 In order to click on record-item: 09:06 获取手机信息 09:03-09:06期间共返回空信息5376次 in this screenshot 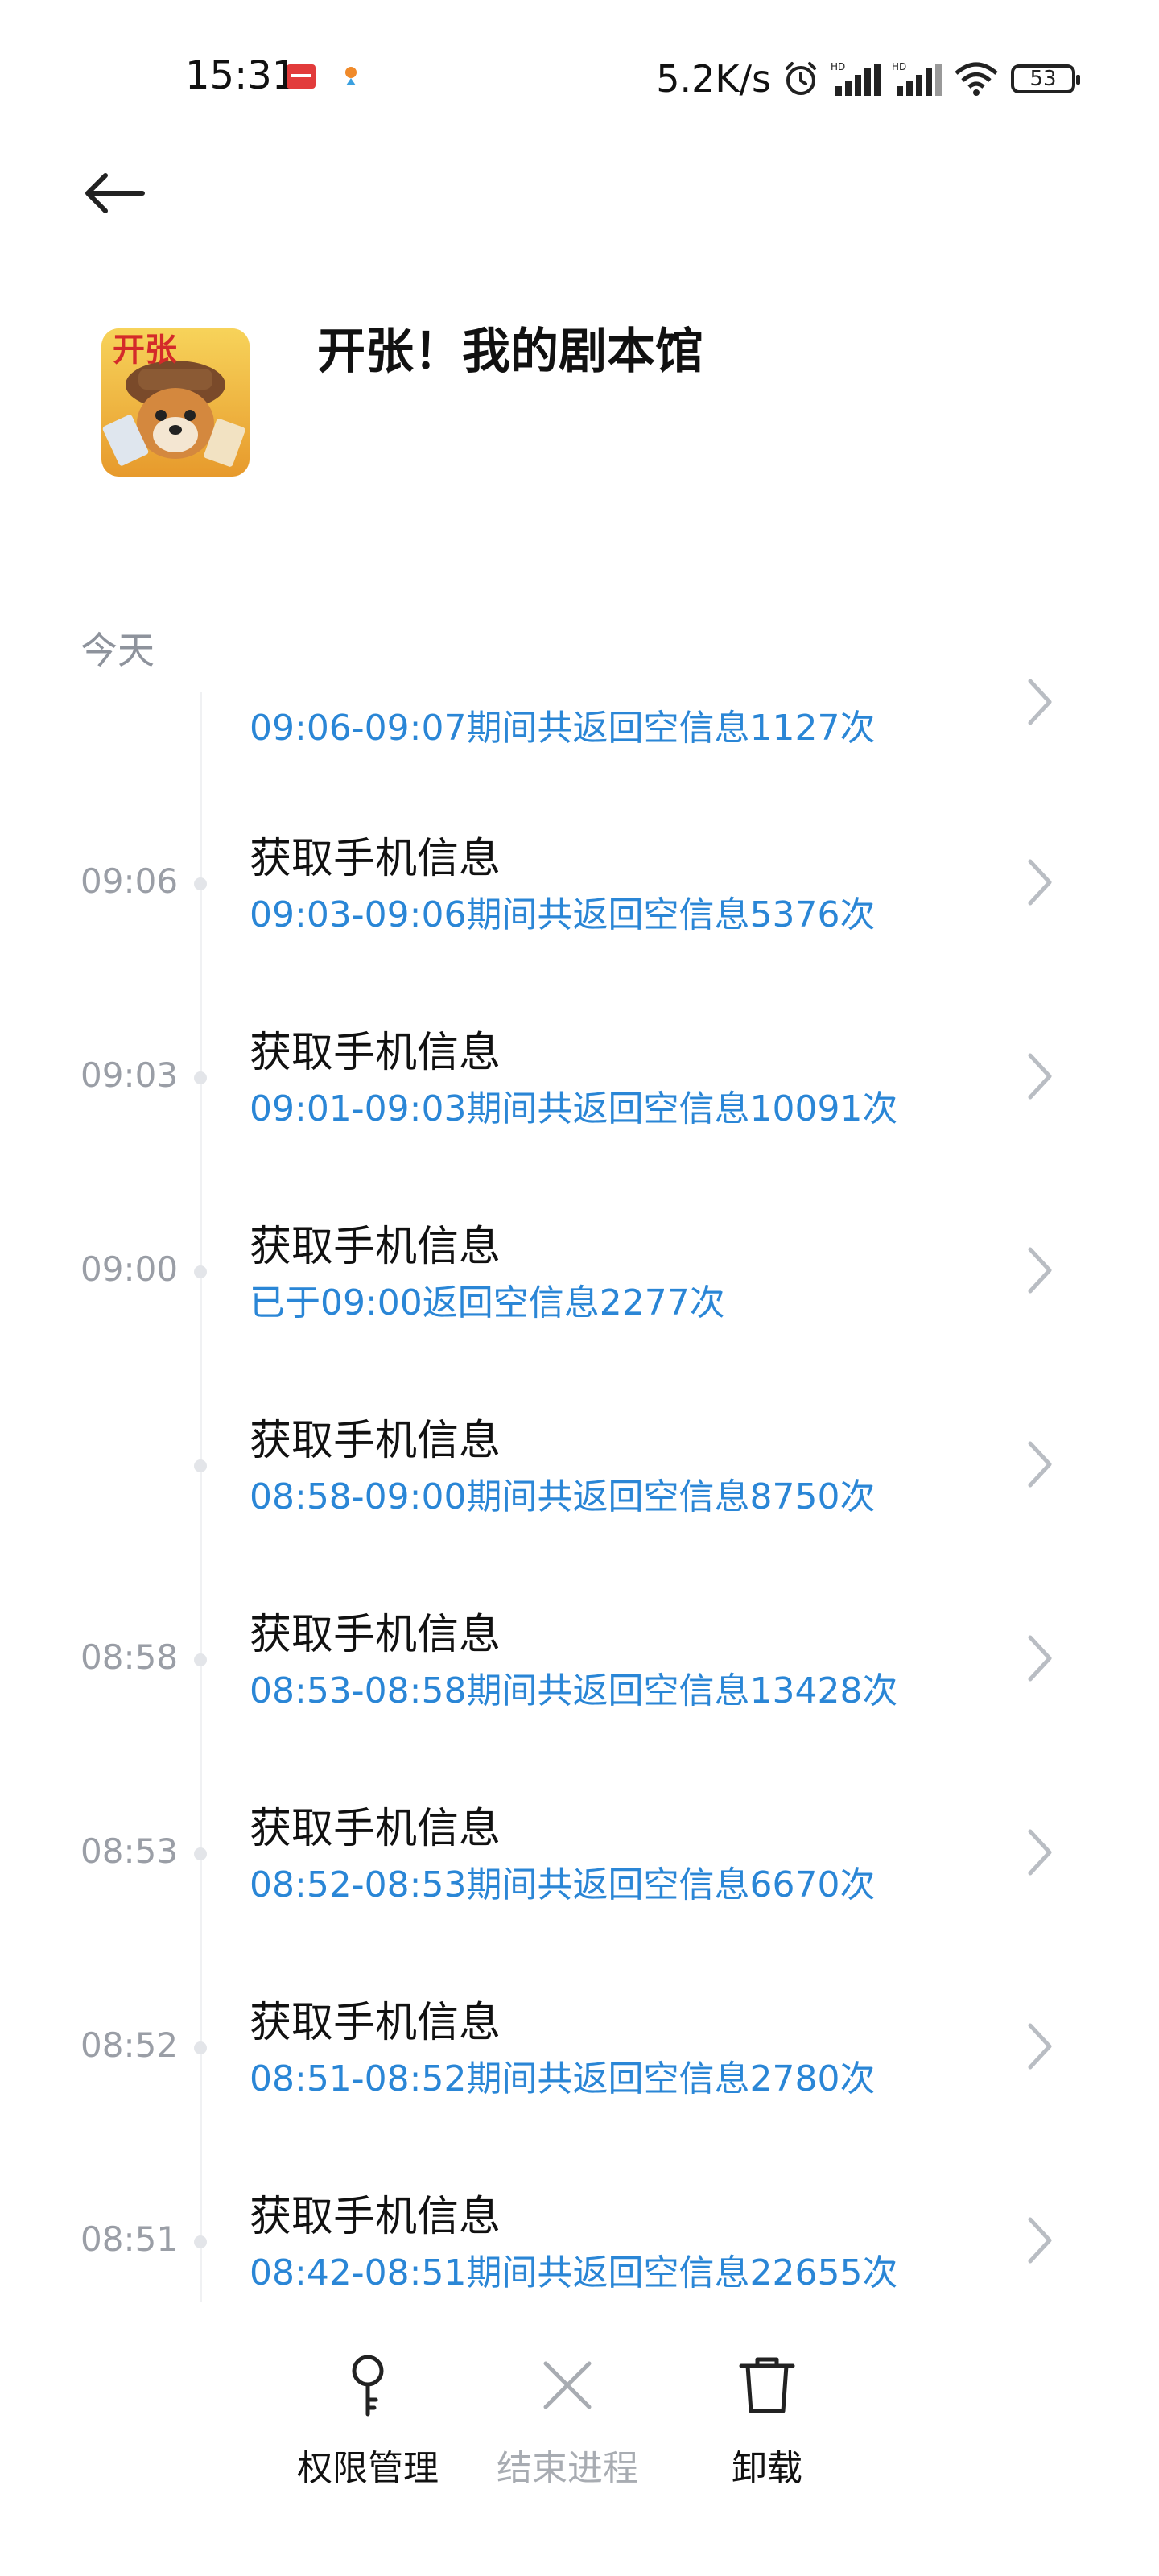, I will do `click(579, 893)`.